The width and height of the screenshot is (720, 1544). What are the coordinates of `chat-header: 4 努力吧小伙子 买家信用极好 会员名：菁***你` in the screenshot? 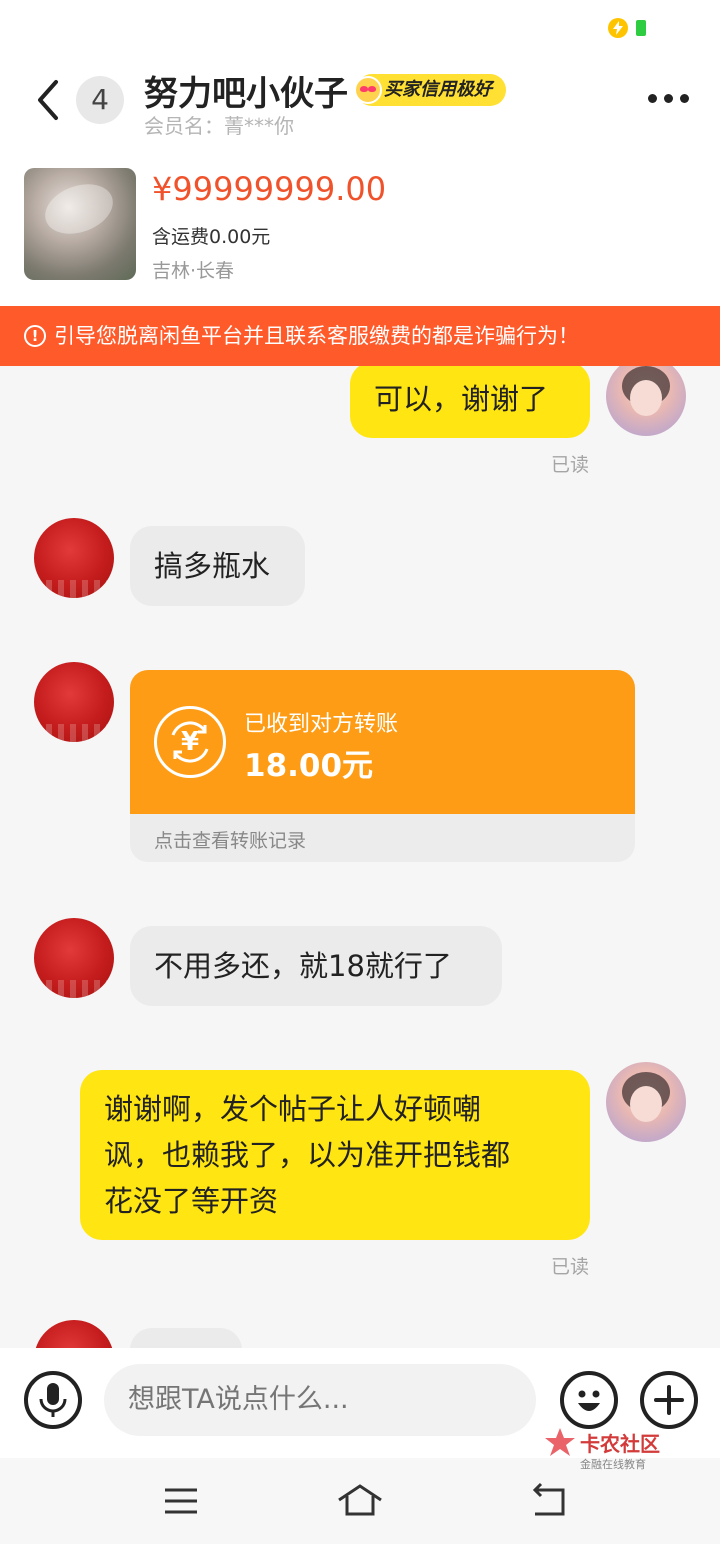 It's located at (360, 101).